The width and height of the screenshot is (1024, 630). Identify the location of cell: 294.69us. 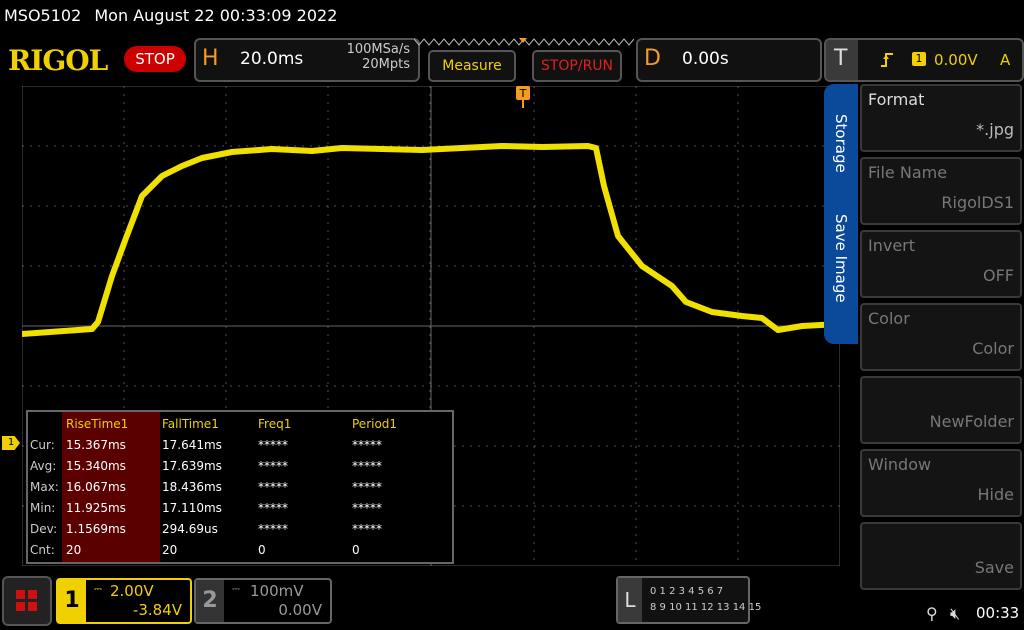
(190, 529).